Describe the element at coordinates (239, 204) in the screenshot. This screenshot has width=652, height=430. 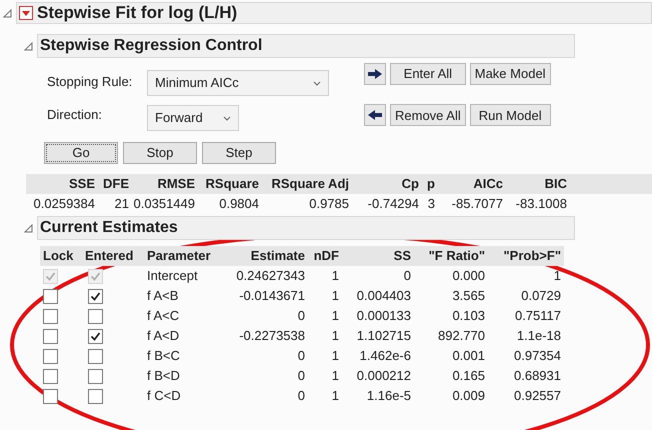
I see `table-cell-text: 0.9804` at that location.